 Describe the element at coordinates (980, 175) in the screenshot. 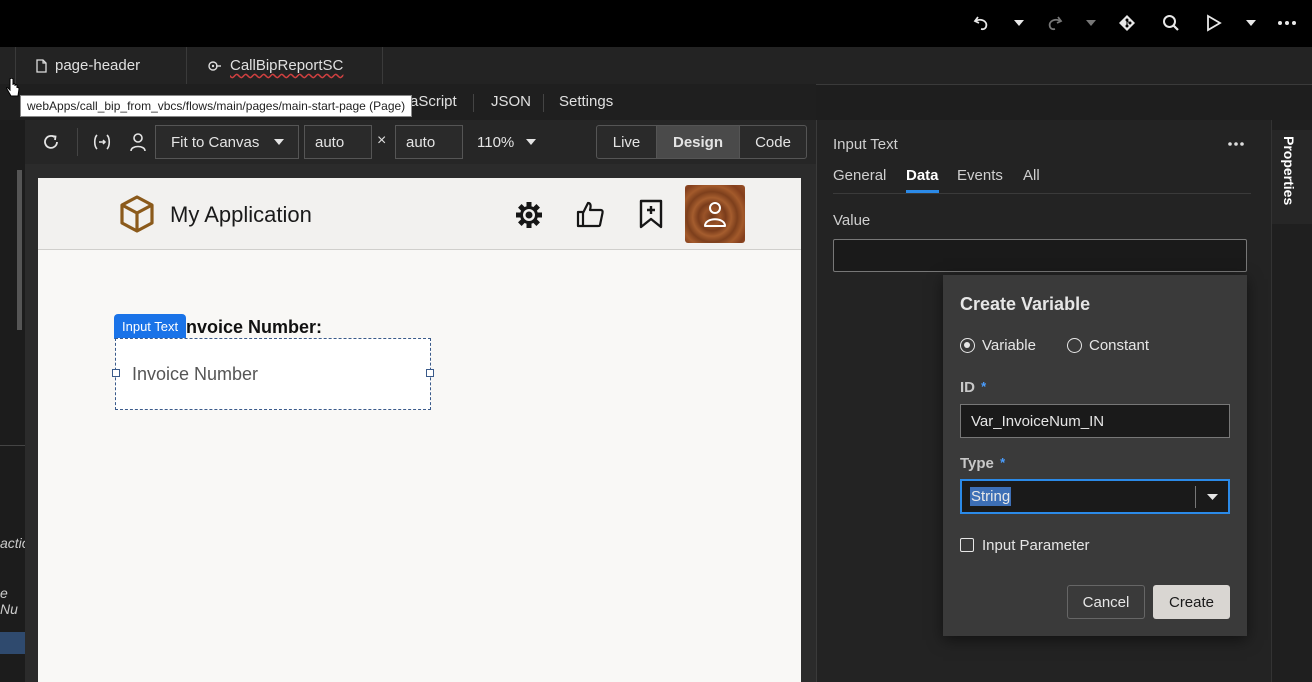

I see `tab-events: Events` at that location.